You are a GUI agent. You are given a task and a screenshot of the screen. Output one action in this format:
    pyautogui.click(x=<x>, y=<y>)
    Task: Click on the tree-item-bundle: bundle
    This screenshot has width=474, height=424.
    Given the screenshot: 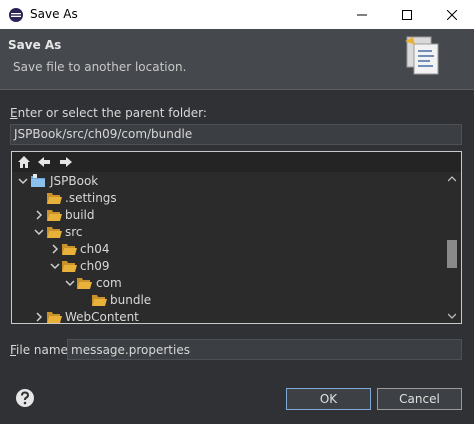 What is the action you would take?
    pyautogui.click(x=228, y=300)
    